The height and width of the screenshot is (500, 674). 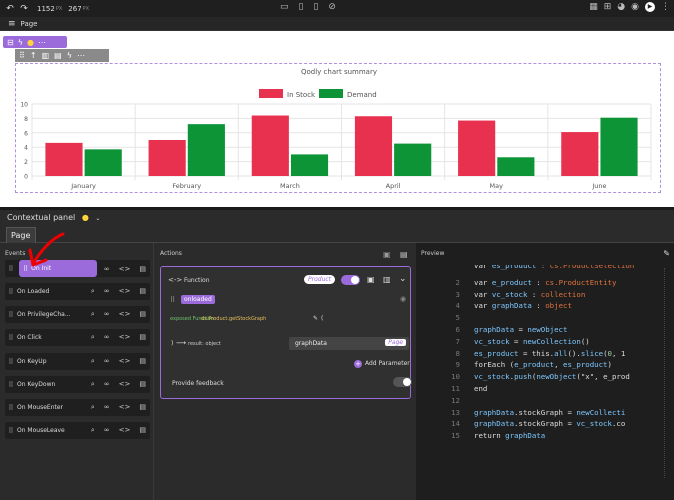 I want to click on canvas-height-value: 267, so click(x=74, y=9).